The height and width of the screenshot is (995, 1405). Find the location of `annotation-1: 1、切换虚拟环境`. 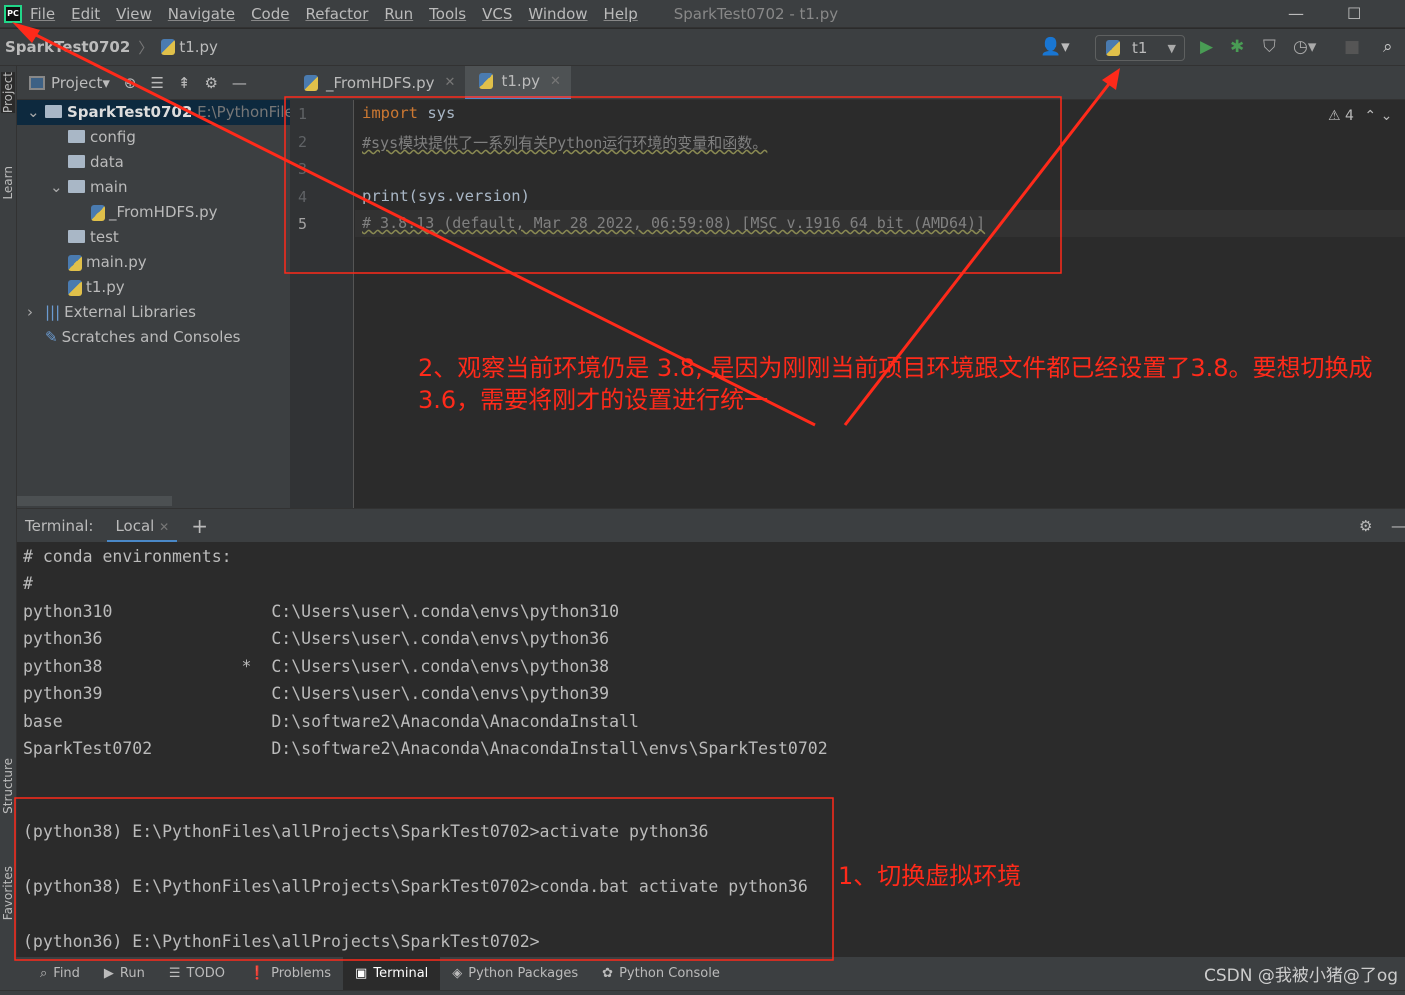

annotation-1: 1、切换虚拟环境 is located at coordinates (930, 876).